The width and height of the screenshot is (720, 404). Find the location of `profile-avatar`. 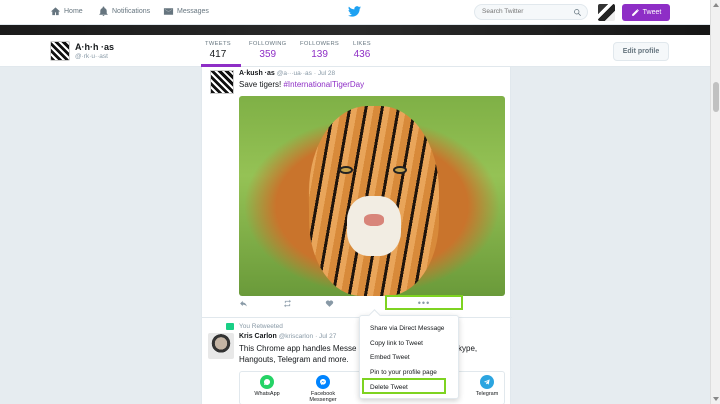

profile-avatar is located at coordinates (60, 51).